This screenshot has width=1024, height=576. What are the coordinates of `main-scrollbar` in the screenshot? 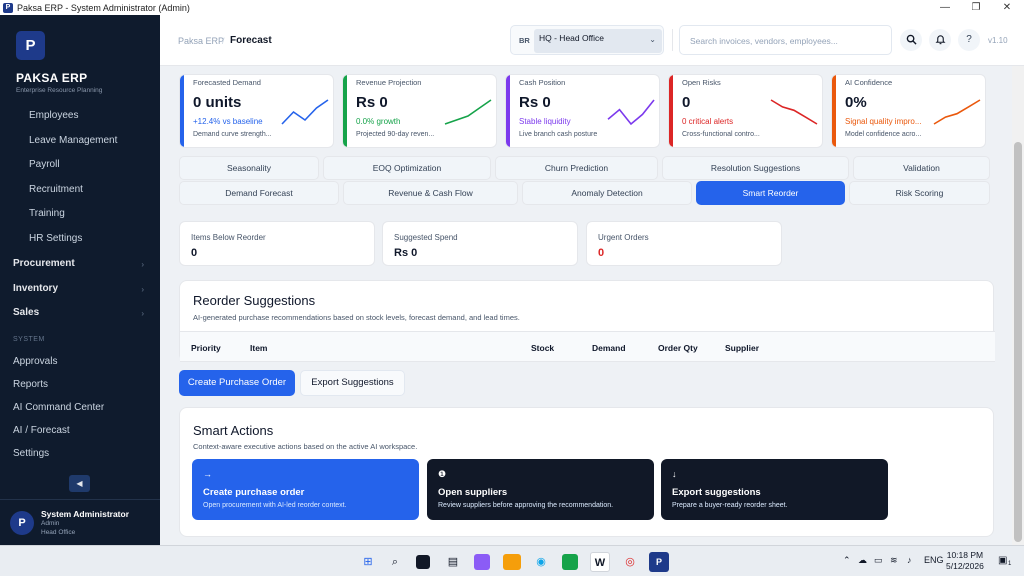 It's located at (1018, 305).